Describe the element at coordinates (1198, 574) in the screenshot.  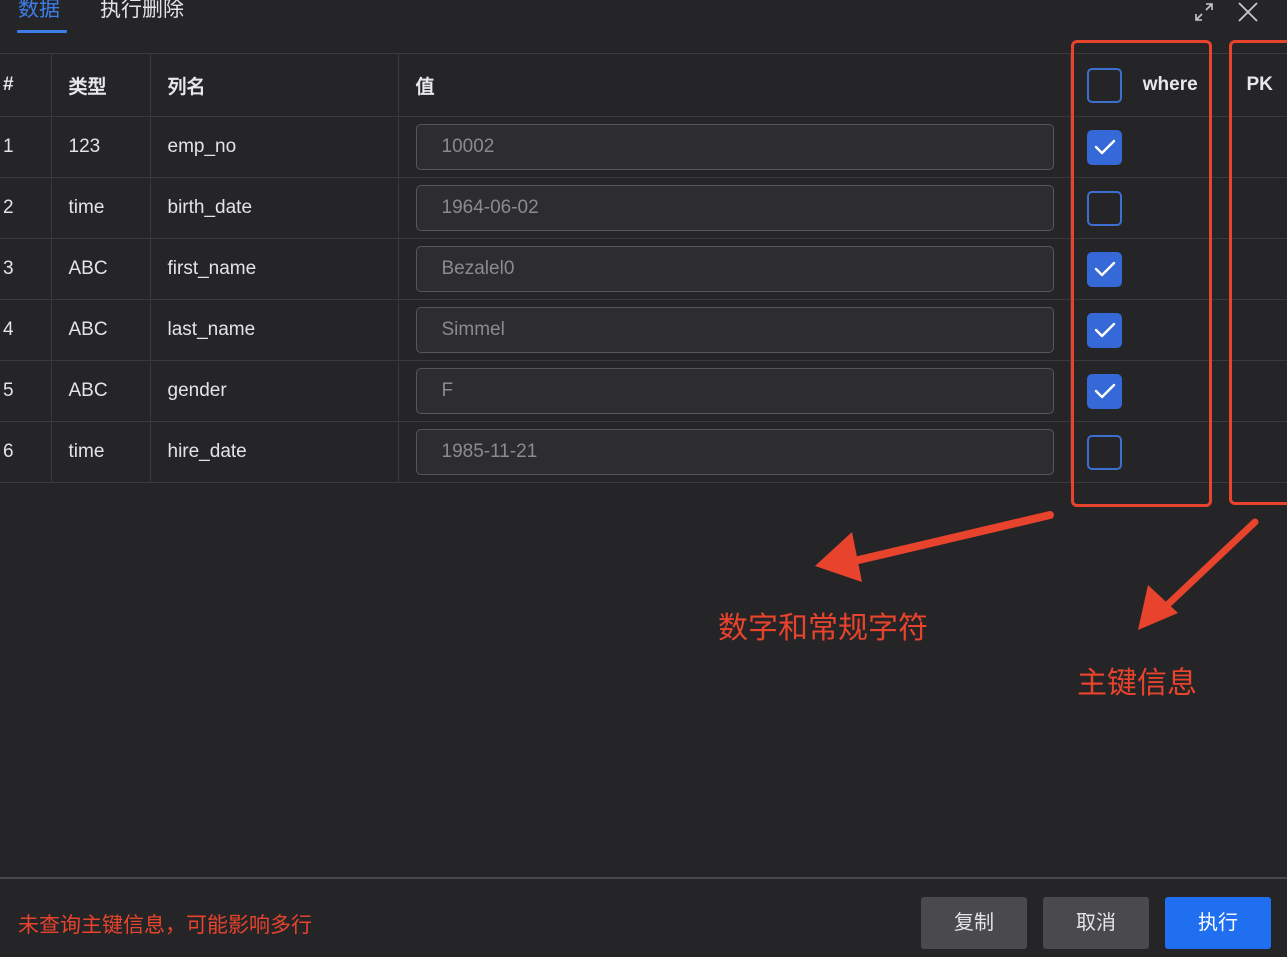
I see `arrow-to-pk-note` at that location.